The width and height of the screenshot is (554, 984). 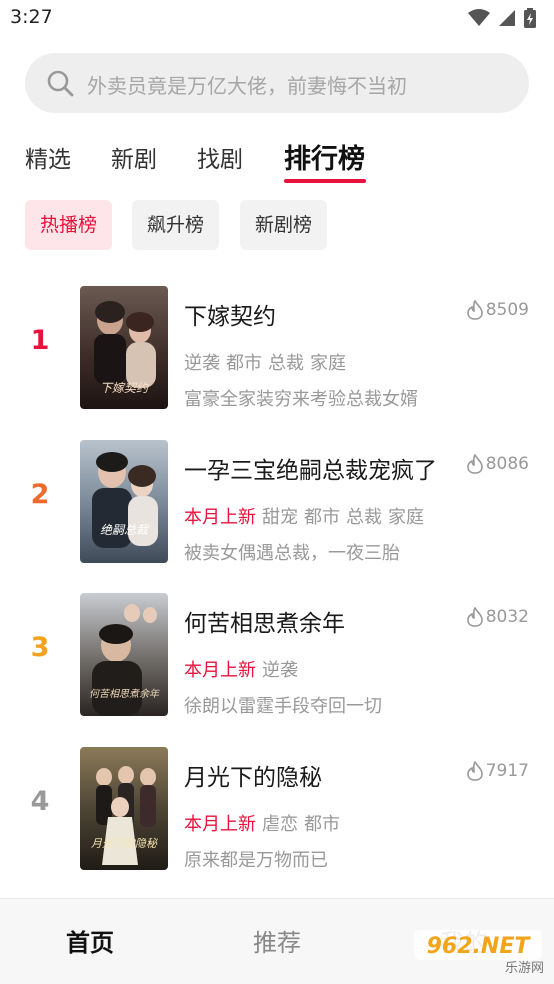 What do you see at coordinates (40, 494) in the screenshot?
I see `rank-number: 2` at bounding box center [40, 494].